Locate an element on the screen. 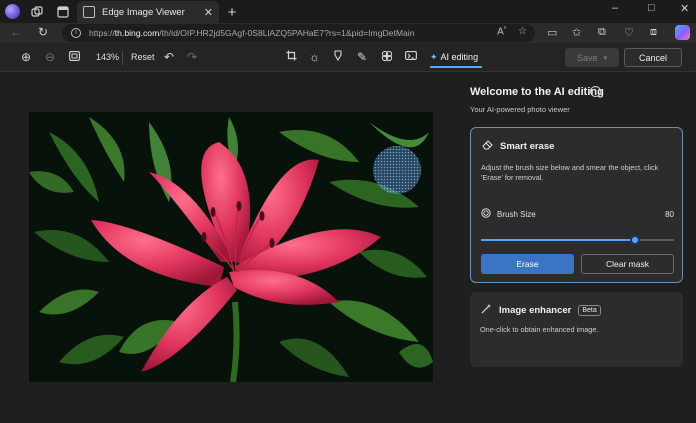  back-arrow-icon: ← is located at coordinates (16, 32).